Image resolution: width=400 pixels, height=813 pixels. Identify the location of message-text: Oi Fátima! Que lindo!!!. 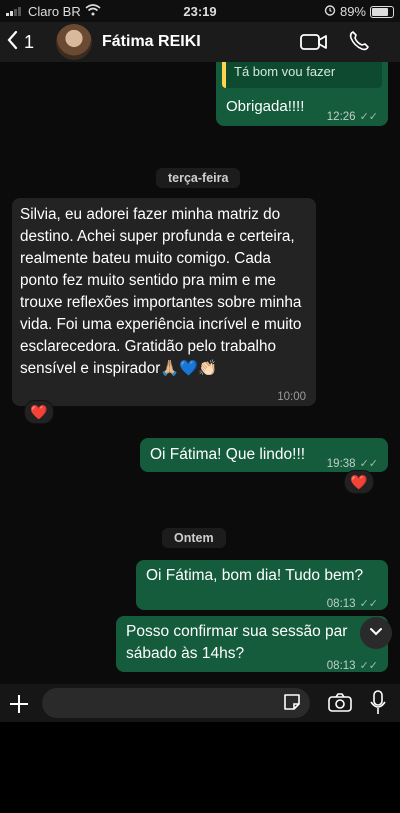
(228, 454).